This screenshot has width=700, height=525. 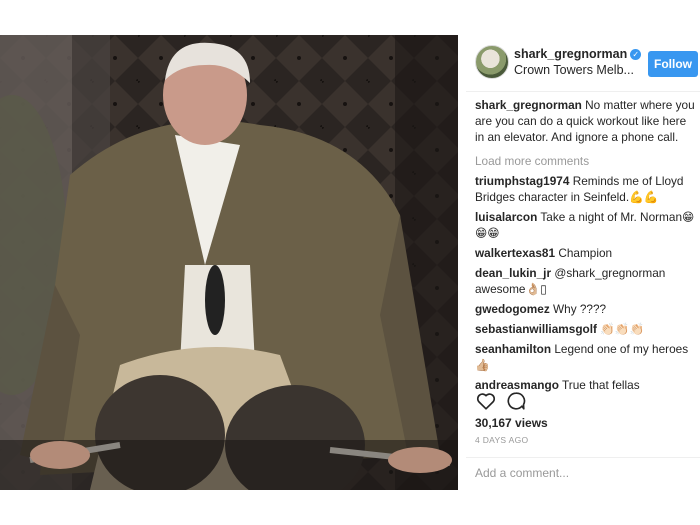 I want to click on comment-username: seanhamilton, so click(x=513, y=349).